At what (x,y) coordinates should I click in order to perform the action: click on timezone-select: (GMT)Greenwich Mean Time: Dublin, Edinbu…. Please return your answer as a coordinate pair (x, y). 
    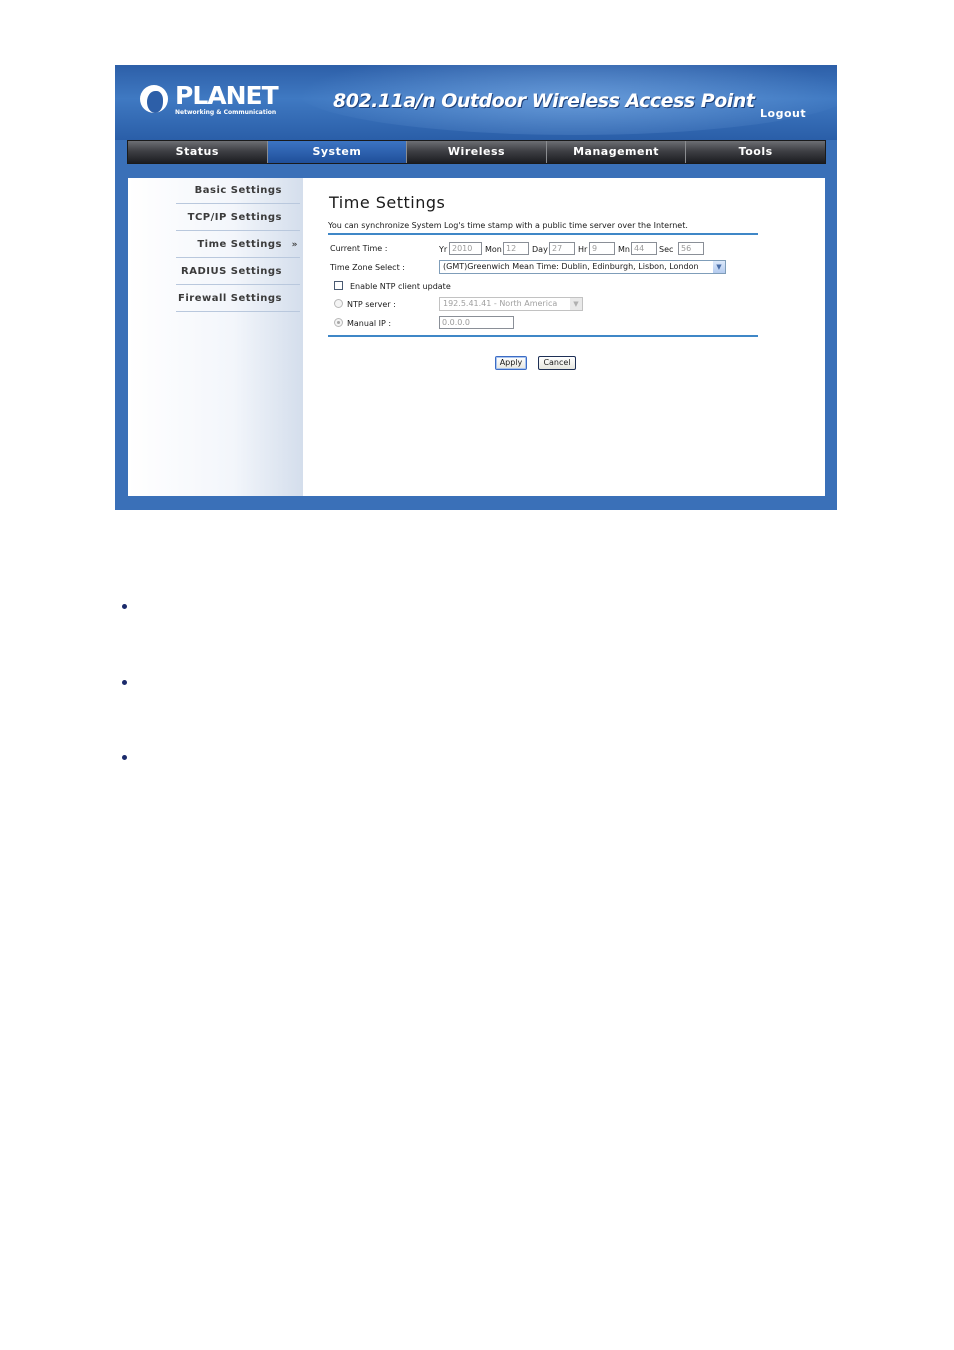
    Looking at the image, I should click on (582, 267).